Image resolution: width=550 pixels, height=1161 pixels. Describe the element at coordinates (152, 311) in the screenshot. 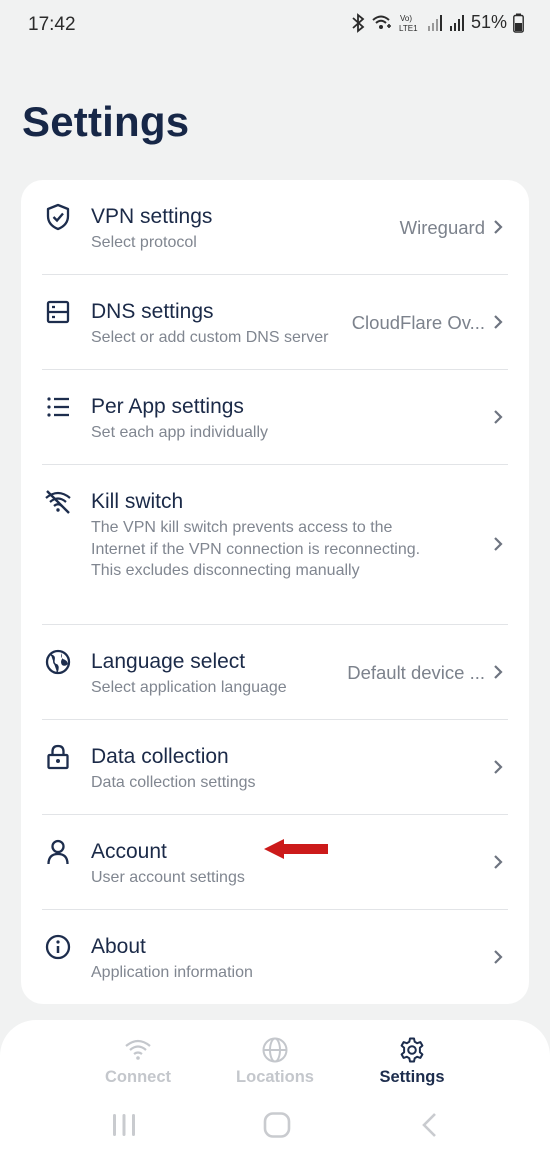

I see `row-title: DNS settings` at that location.